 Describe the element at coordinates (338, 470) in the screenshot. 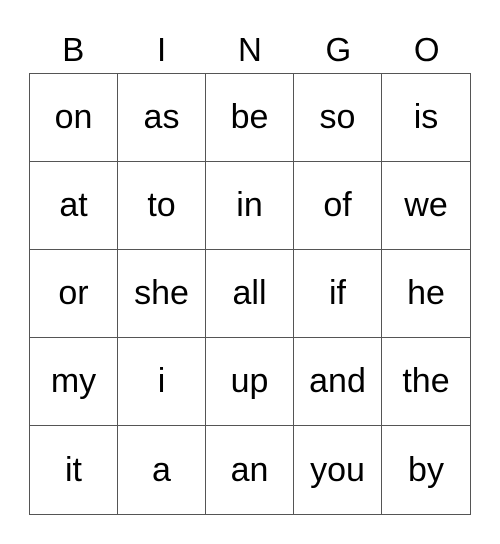

I see `bingo-cell: you` at that location.